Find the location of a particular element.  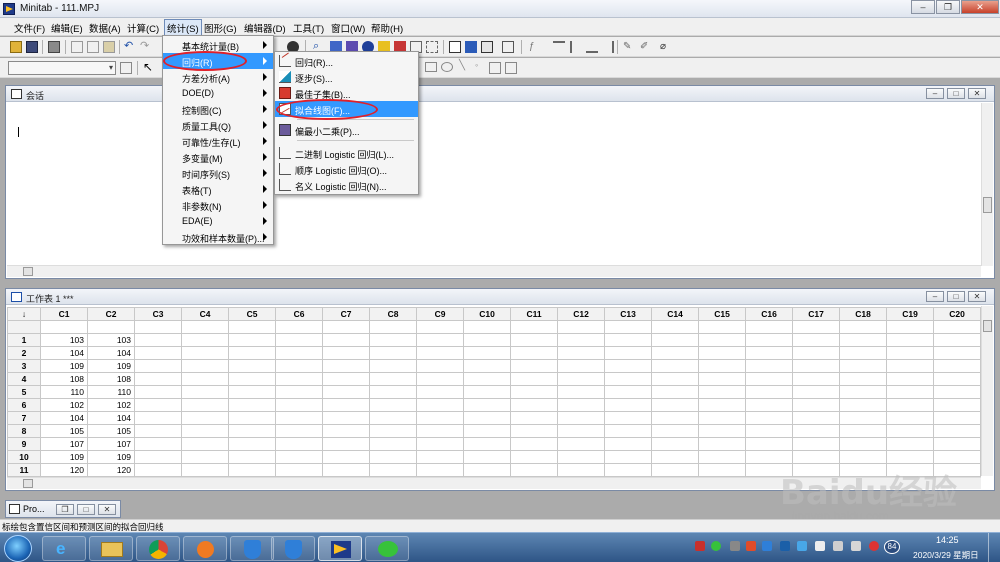

column-header: C3 is located at coordinates (158, 314).